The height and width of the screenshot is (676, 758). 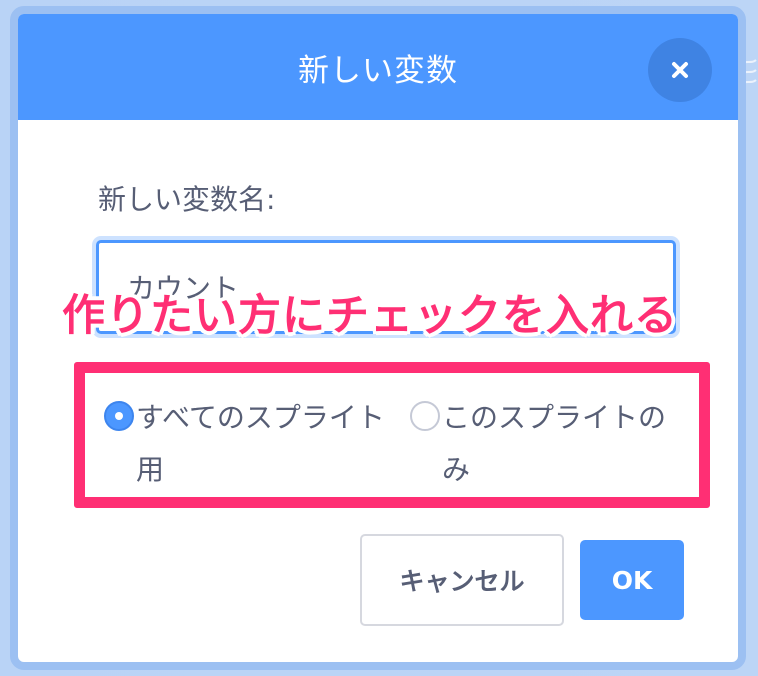 I want to click on variable-name-label: 新しい変数名:, so click(x=187, y=199).